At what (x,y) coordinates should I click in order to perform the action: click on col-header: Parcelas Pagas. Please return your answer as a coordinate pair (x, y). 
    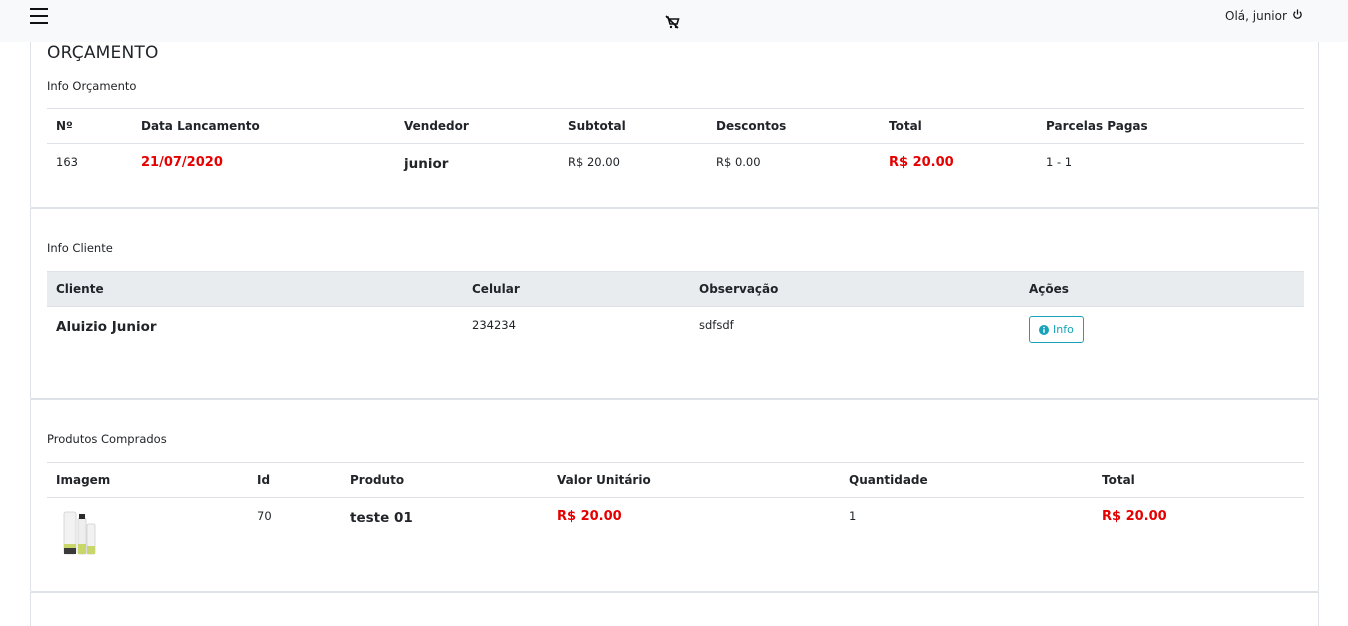
    Looking at the image, I should click on (1097, 126).